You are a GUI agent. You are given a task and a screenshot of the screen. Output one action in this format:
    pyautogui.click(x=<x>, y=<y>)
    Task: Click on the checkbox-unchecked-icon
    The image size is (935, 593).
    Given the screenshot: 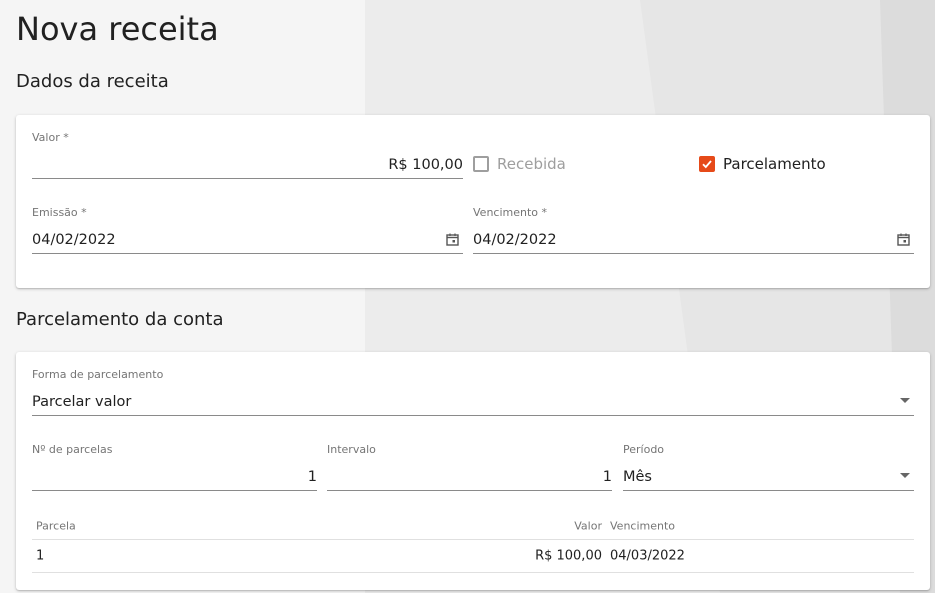 What is the action you would take?
    pyautogui.click(x=481, y=164)
    